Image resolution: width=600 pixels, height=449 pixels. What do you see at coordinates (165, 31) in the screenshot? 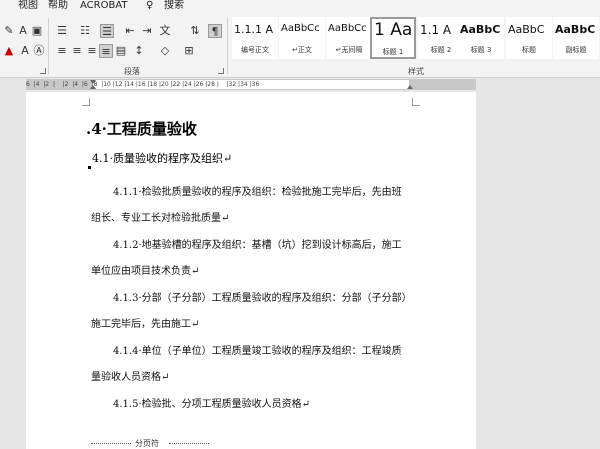
I see `chinese-layout-icon: 文` at bounding box center [165, 31].